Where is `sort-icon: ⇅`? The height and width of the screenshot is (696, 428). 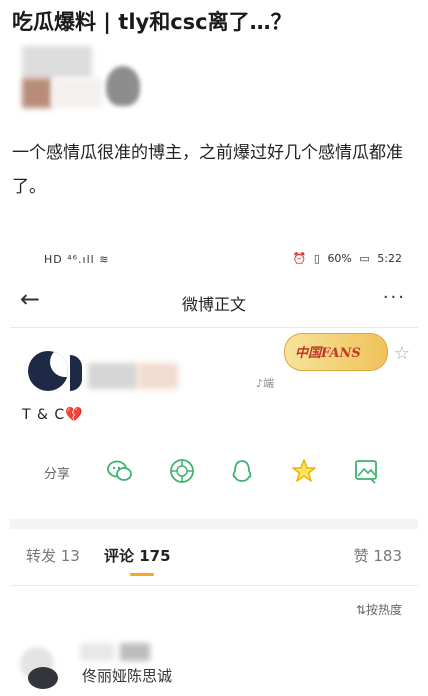
sort-icon: ⇅ is located at coordinates (360, 610).